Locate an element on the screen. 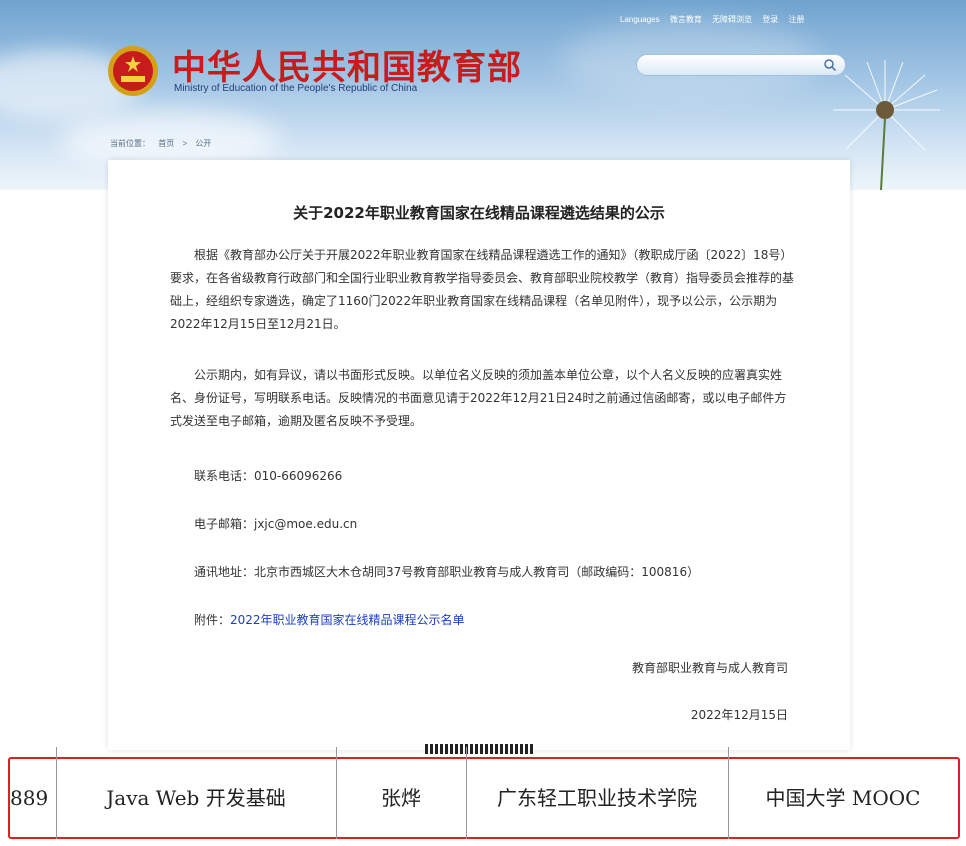 The image size is (966, 846). row-number: 889 is located at coordinates (29, 798).